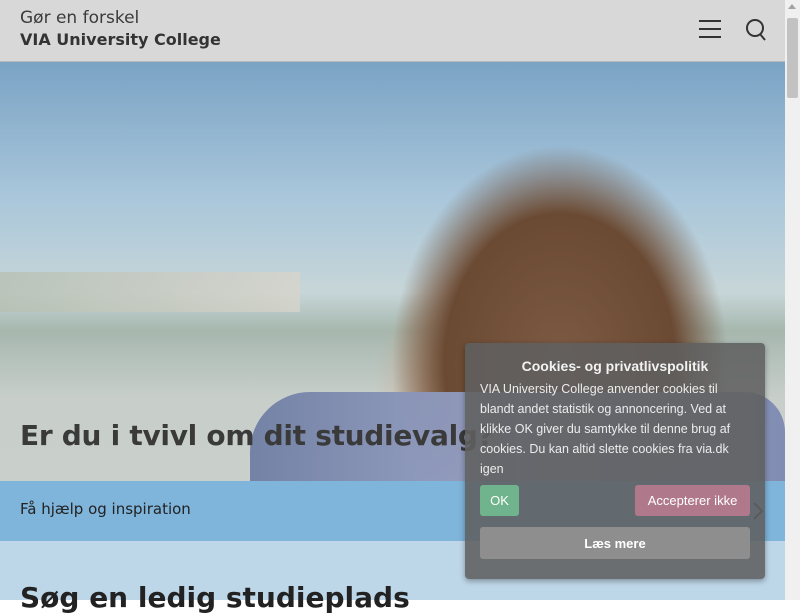 Image resolution: width=800 pixels, height=614 pixels. Describe the element at coordinates (792, 6) in the screenshot. I see `scroll-up-arrow-icon` at that location.